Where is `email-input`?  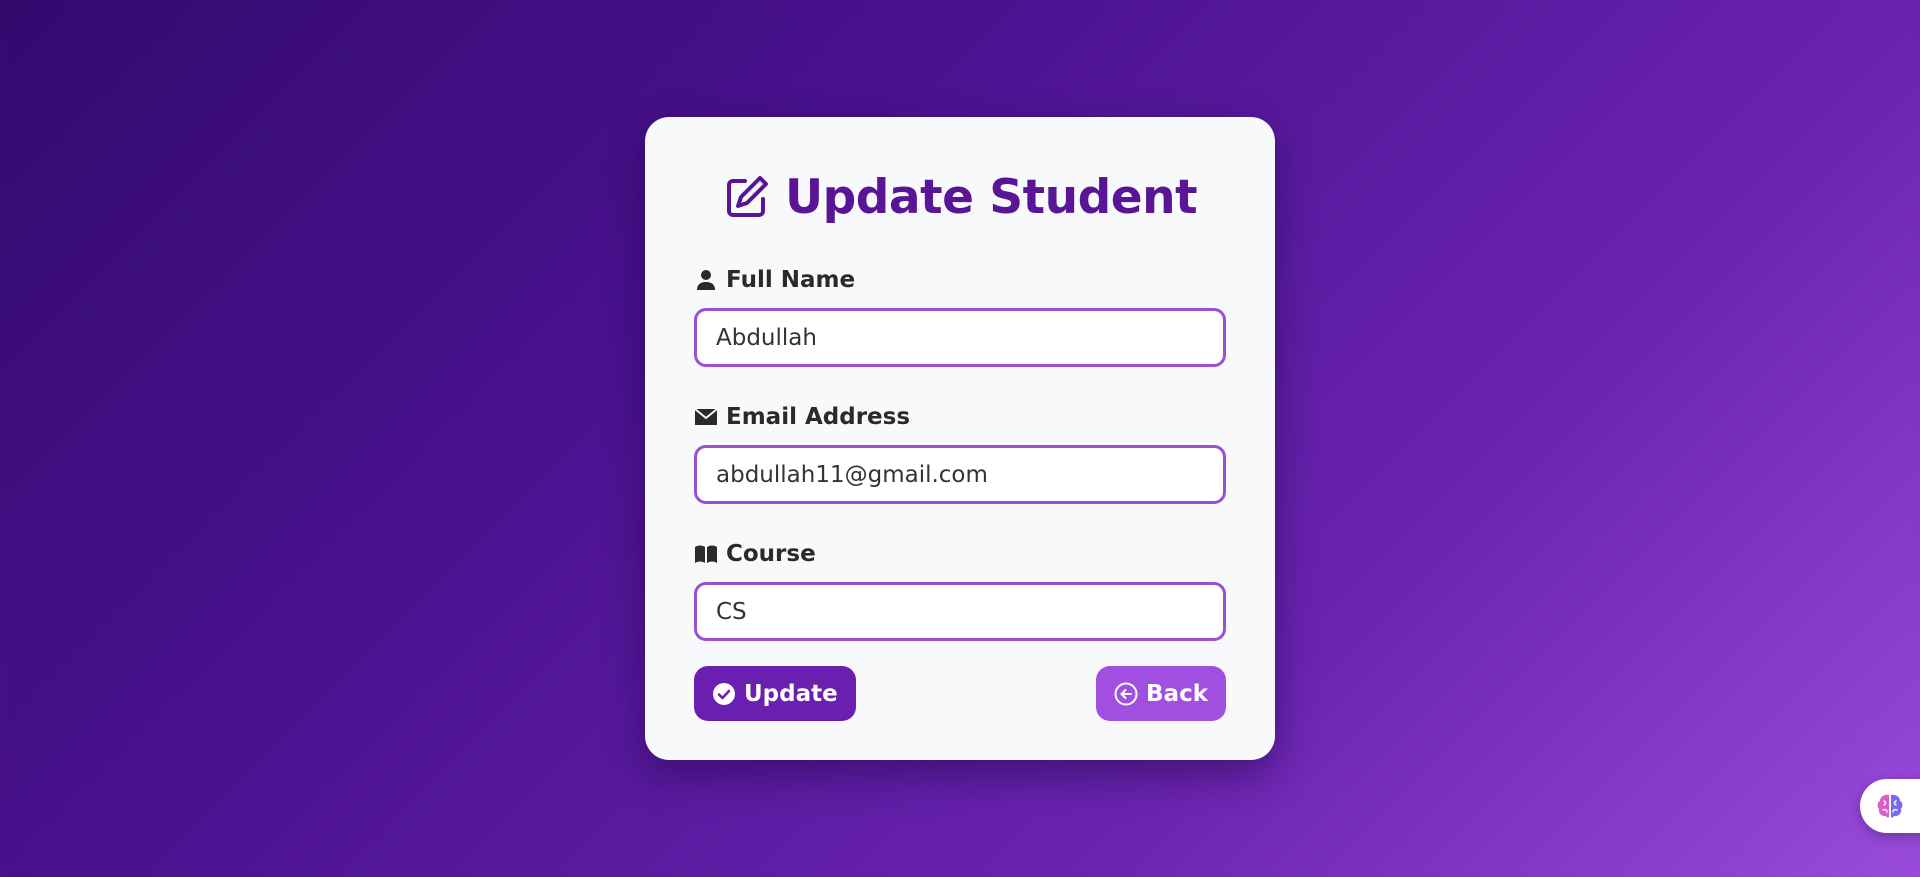 email-input is located at coordinates (960, 474).